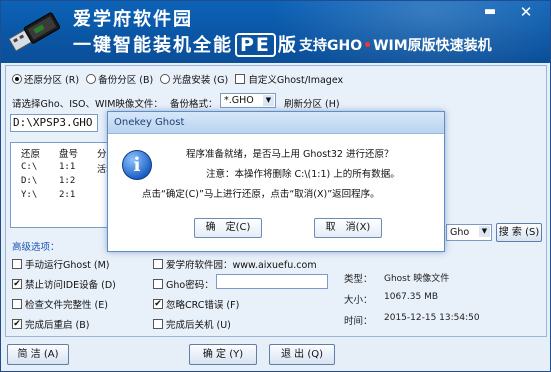  What do you see at coordinates (61, 264) in the screenshot?
I see `manual-ghost-checkbox: 手动运行Ghost (M)` at bounding box center [61, 264].